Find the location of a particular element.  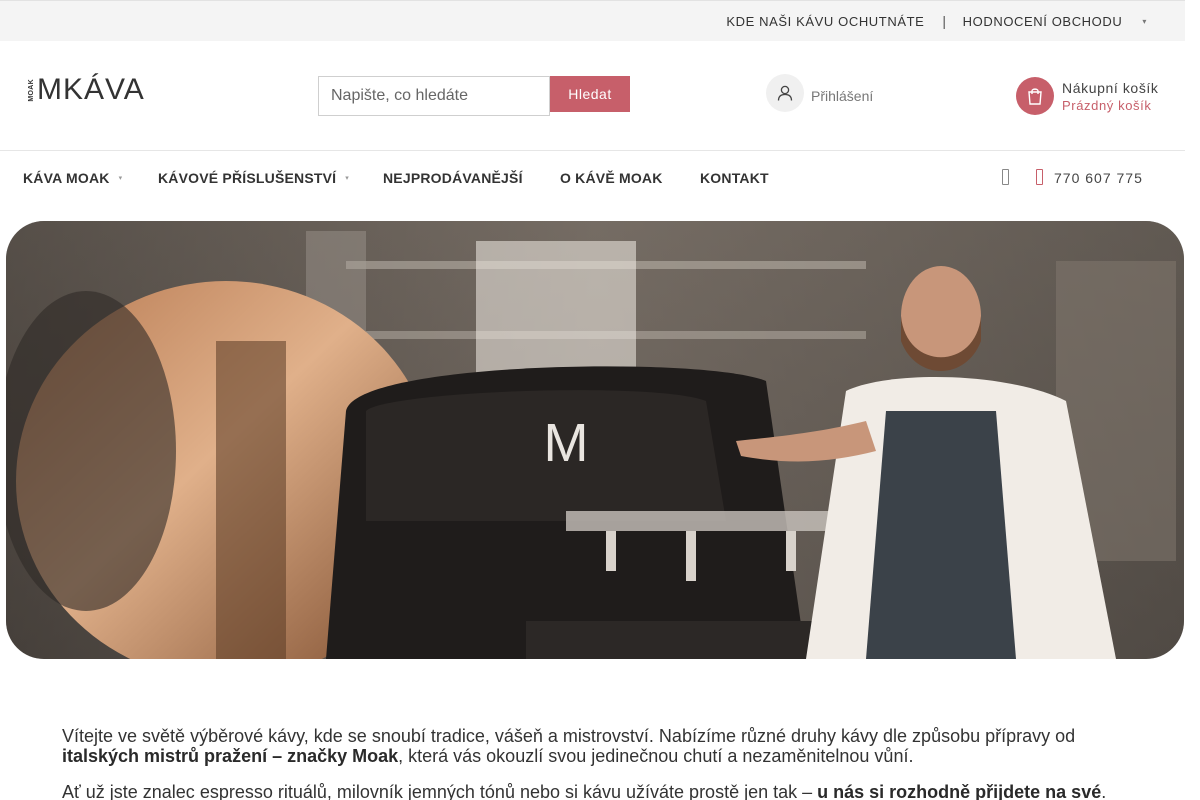

search-button: Hledat is located at coordinates (590, 94).